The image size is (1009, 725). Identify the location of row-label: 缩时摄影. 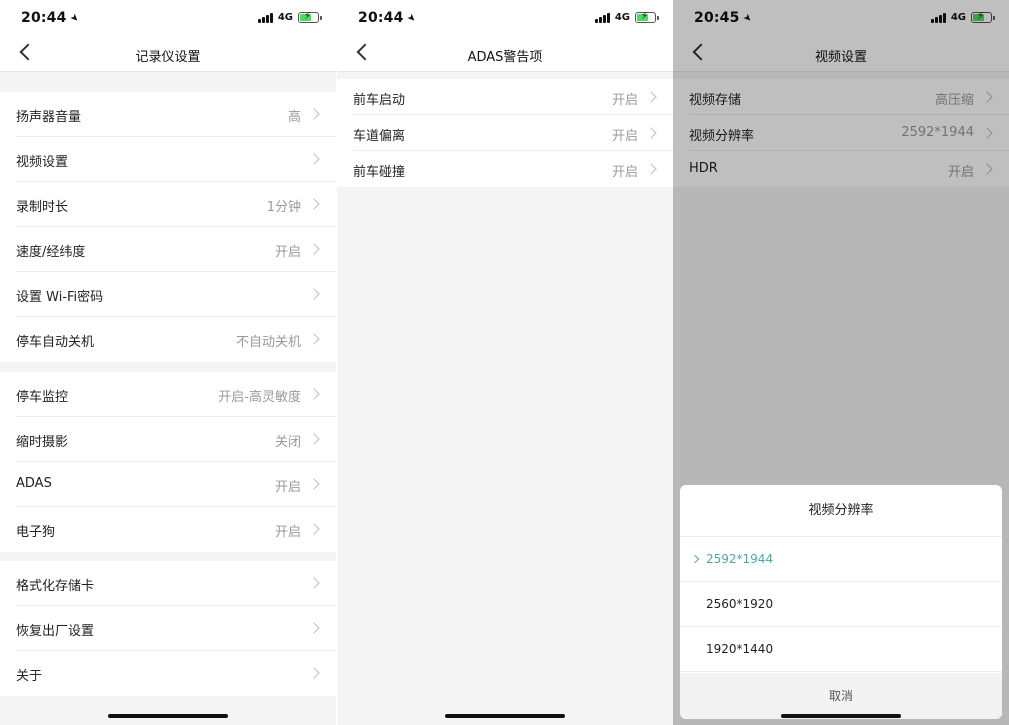
(42, 442).